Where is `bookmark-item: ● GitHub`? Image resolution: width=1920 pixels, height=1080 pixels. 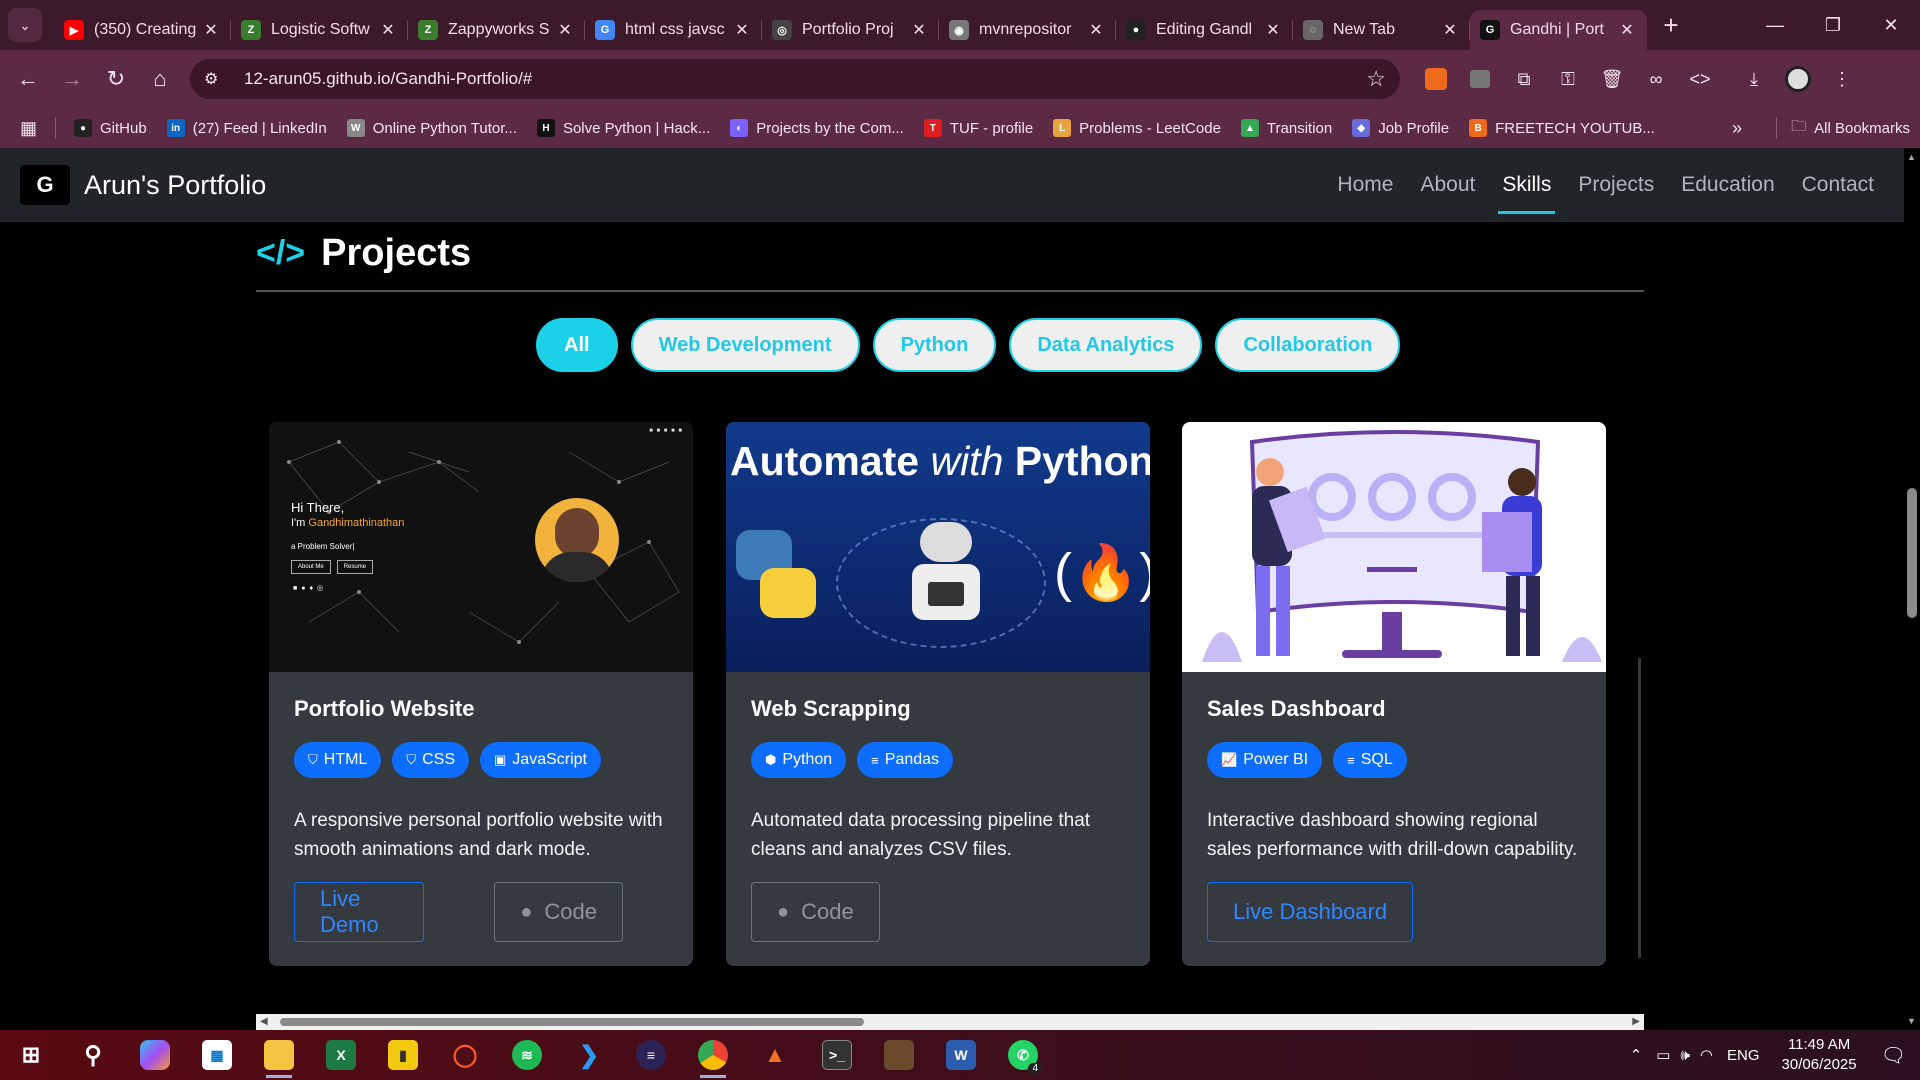
bookmark-item: ● GitHub is located at coordinates (110, 128).